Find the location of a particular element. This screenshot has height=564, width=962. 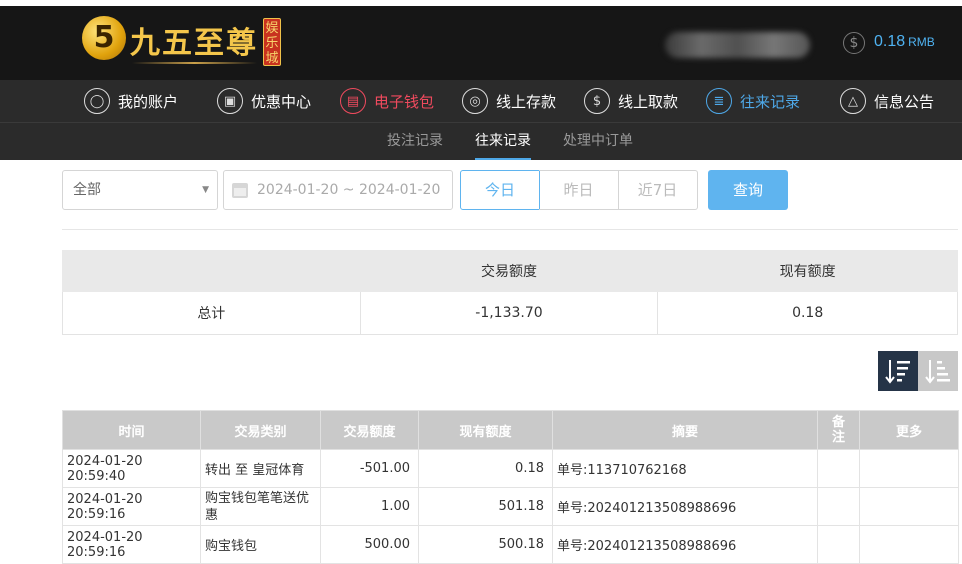

blurred-username is located at coordinates (737, 45).